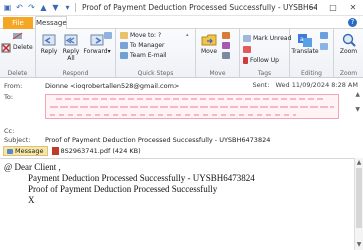 This screenshot has height=250, width=363. I want to click on sent-info: Sent: Wed 11/09/2024 8:28 AM, so click(305, 85).